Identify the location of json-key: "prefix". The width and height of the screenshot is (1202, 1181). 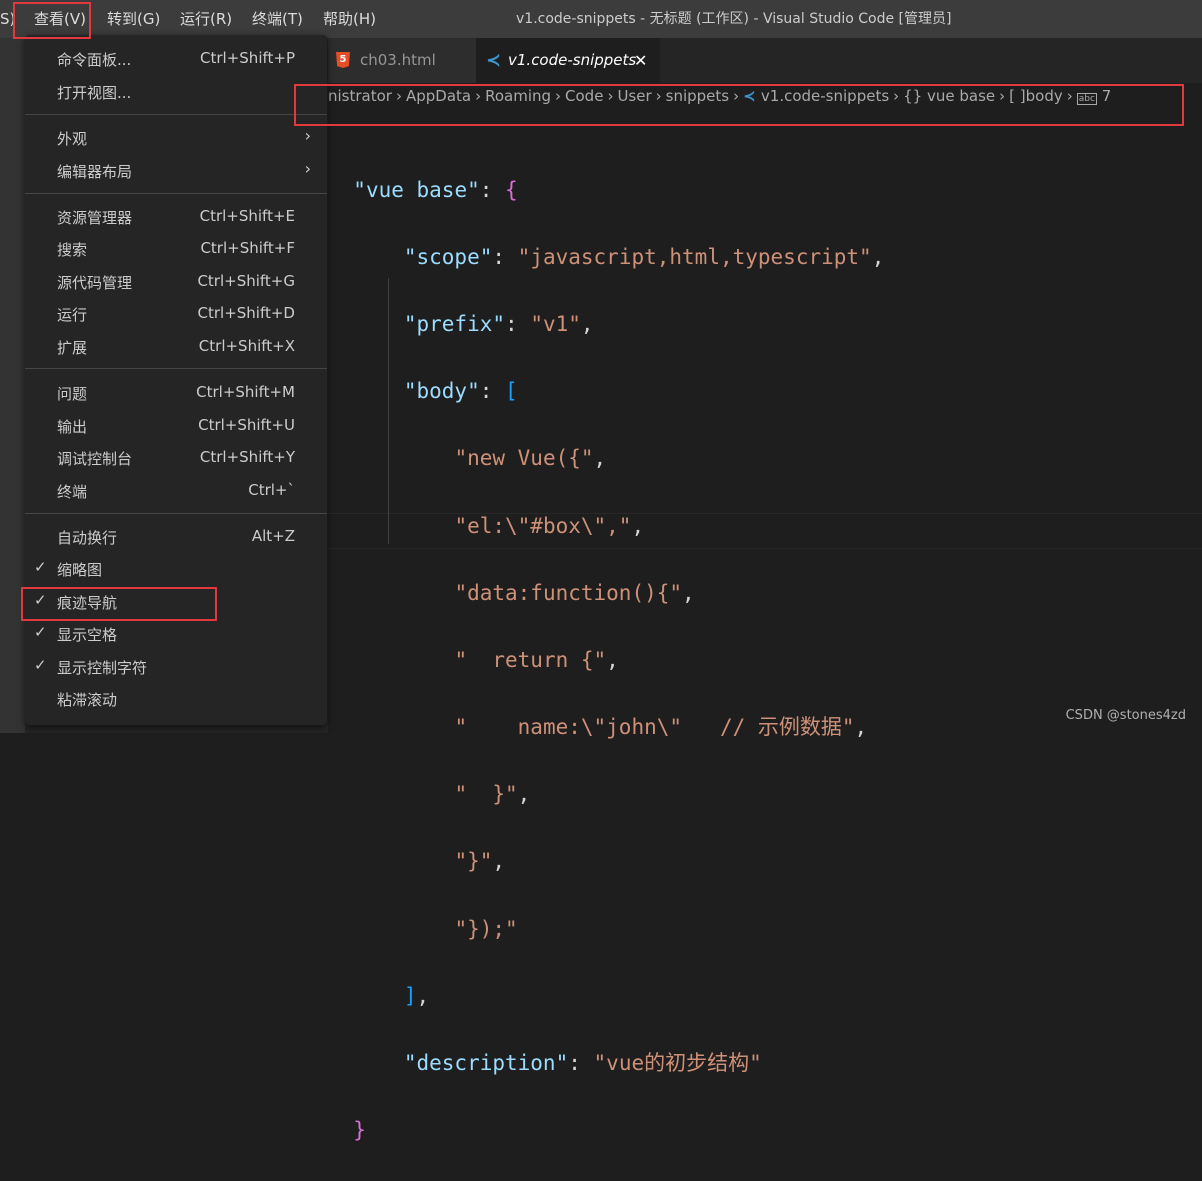
(454, 323).